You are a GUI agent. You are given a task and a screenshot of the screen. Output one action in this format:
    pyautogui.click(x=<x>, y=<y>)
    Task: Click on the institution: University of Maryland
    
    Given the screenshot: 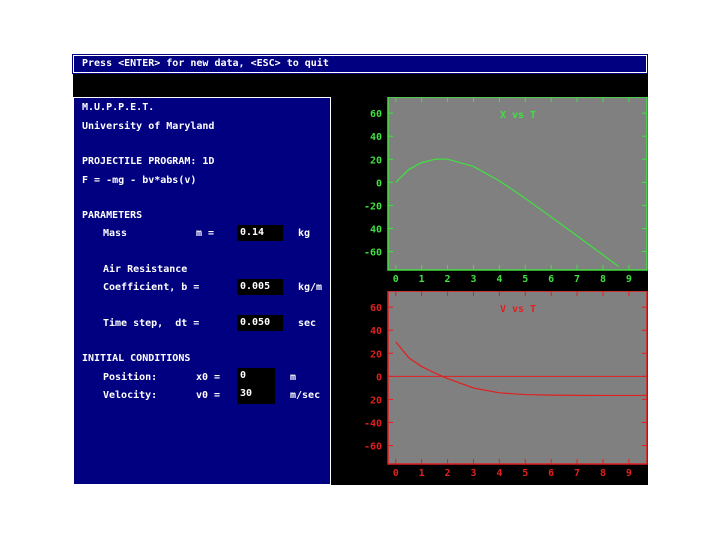 What is the action you would take?
    pyautogui.click(x=148, y=126)
    